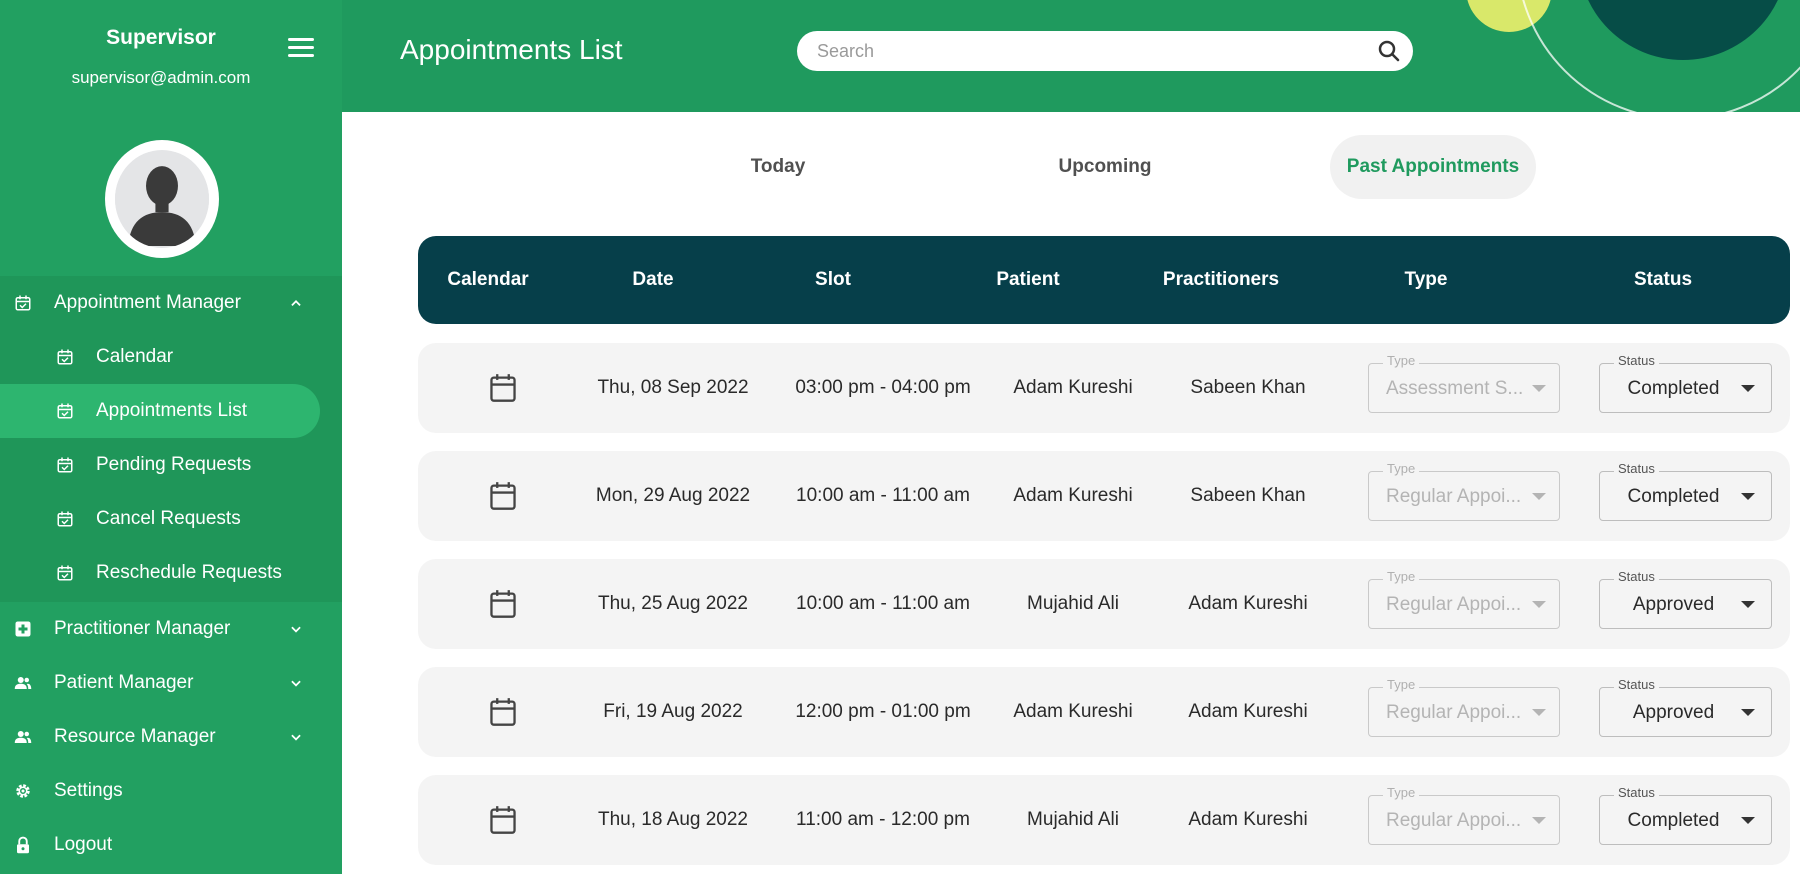  Describe the element at coordinates (833, 279) in the screenshot. I see `column-header-slot: Slot` at that location.